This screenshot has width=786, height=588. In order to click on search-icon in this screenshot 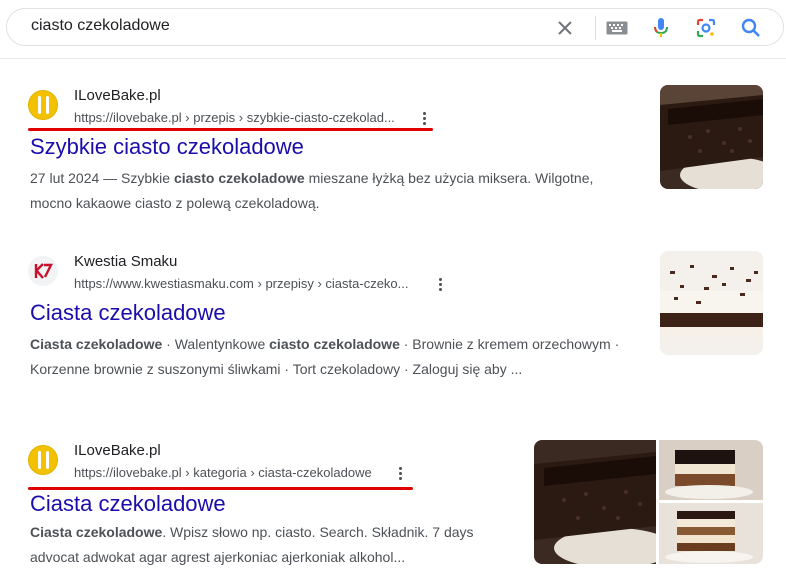, I will do `click(751, 28)`.